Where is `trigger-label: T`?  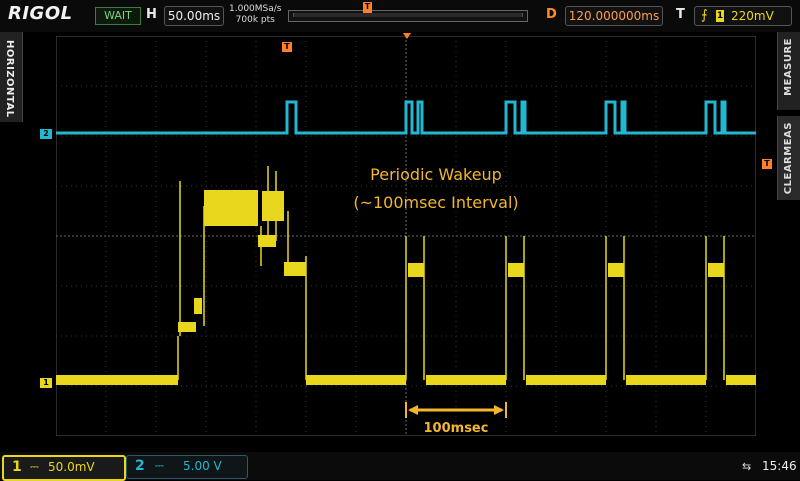 trigger-label: T is located at coordinates (680, 14).